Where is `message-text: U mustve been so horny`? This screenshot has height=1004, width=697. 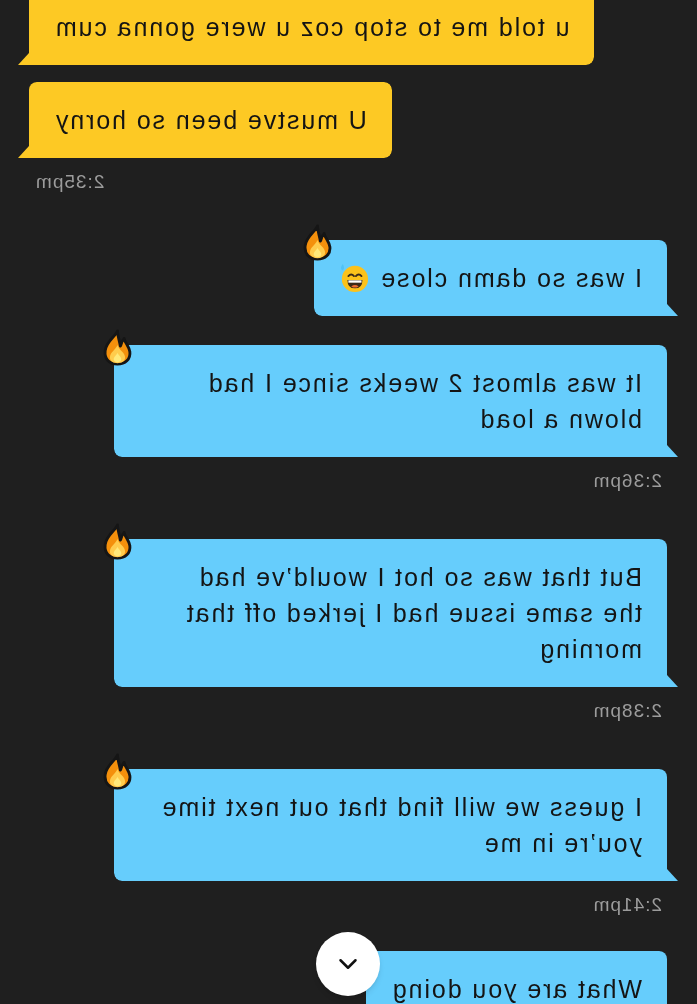
message-text: U mustve been so horny is located at coordinates (210, 120).